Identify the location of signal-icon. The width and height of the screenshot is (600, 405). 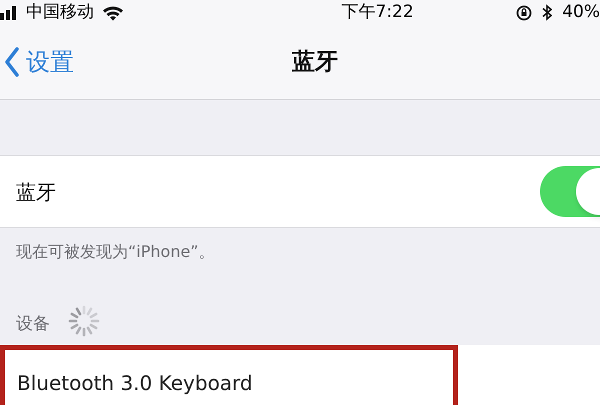
(9, 13).